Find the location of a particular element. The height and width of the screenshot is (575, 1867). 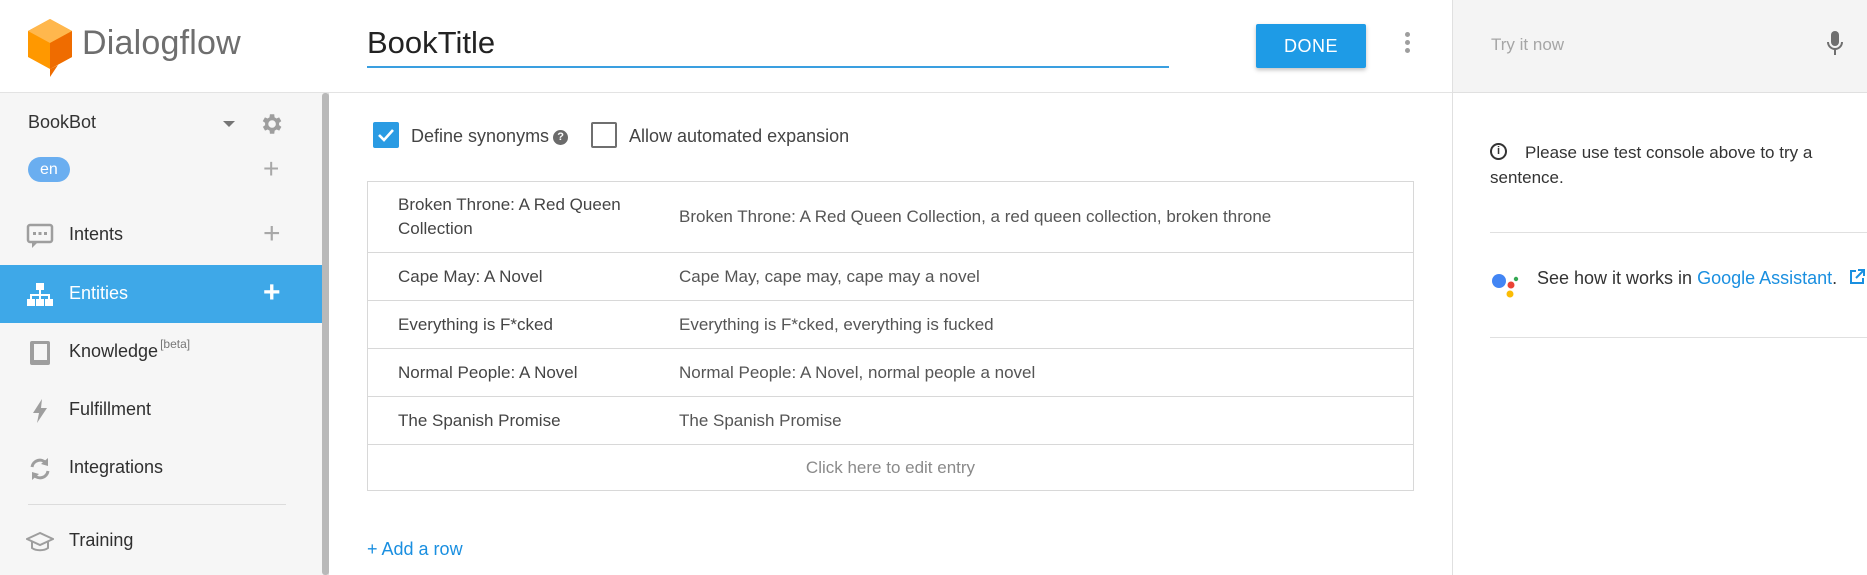

entry-reference-value: Broken Throne: A Red Queen Collection is located at coordinates (523, 217).